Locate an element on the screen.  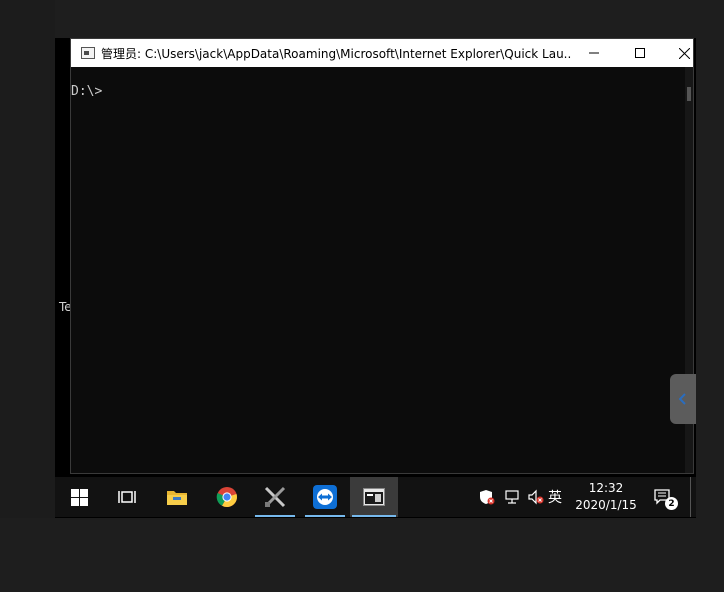
maximize-icon is located at coordinates (640, 53).